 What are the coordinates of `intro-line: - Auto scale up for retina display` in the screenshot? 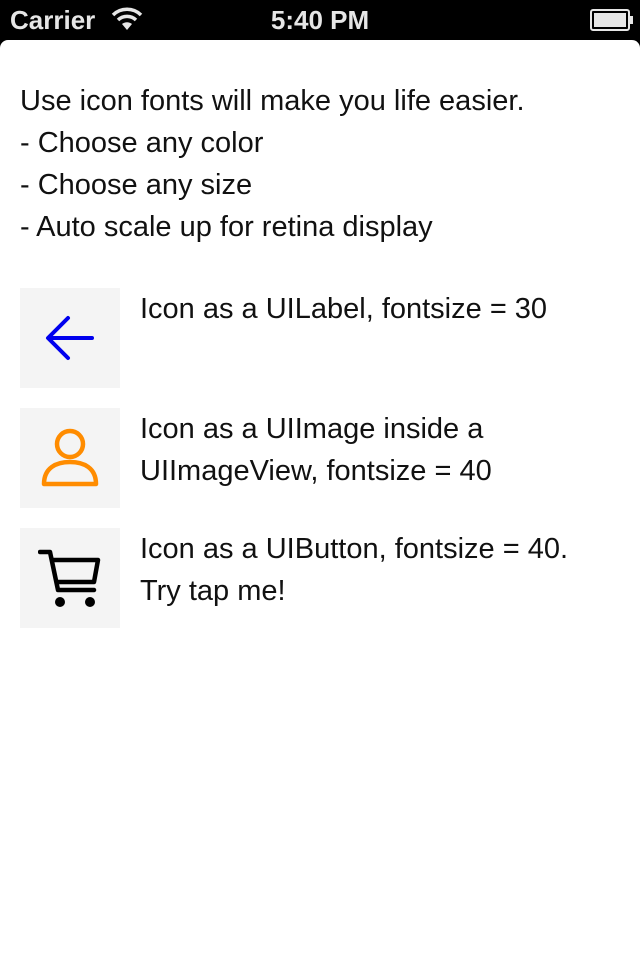 It's located at (226, 227).